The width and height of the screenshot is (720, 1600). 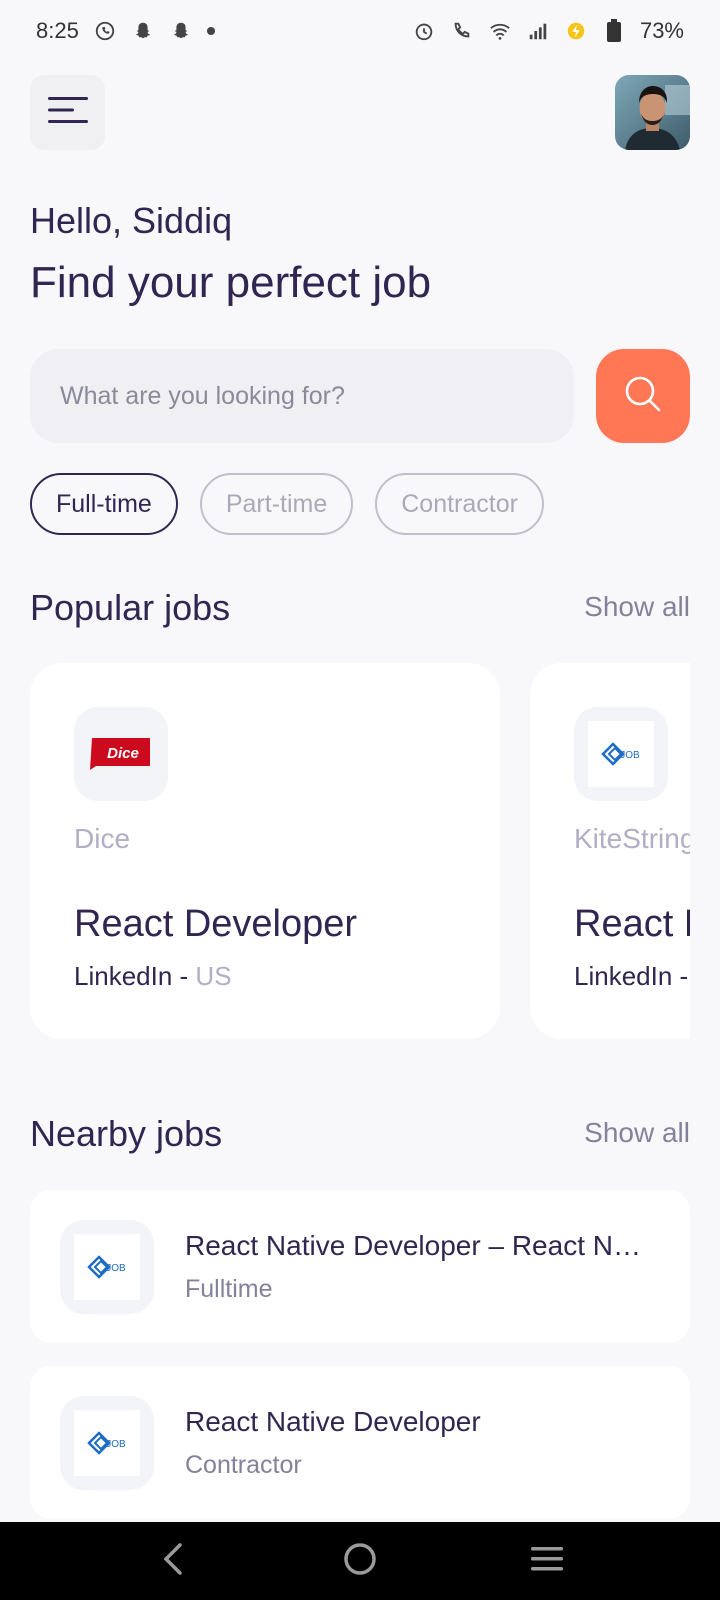 I want to click on tab-contractor: Contractor, so click(x=459, y=504).